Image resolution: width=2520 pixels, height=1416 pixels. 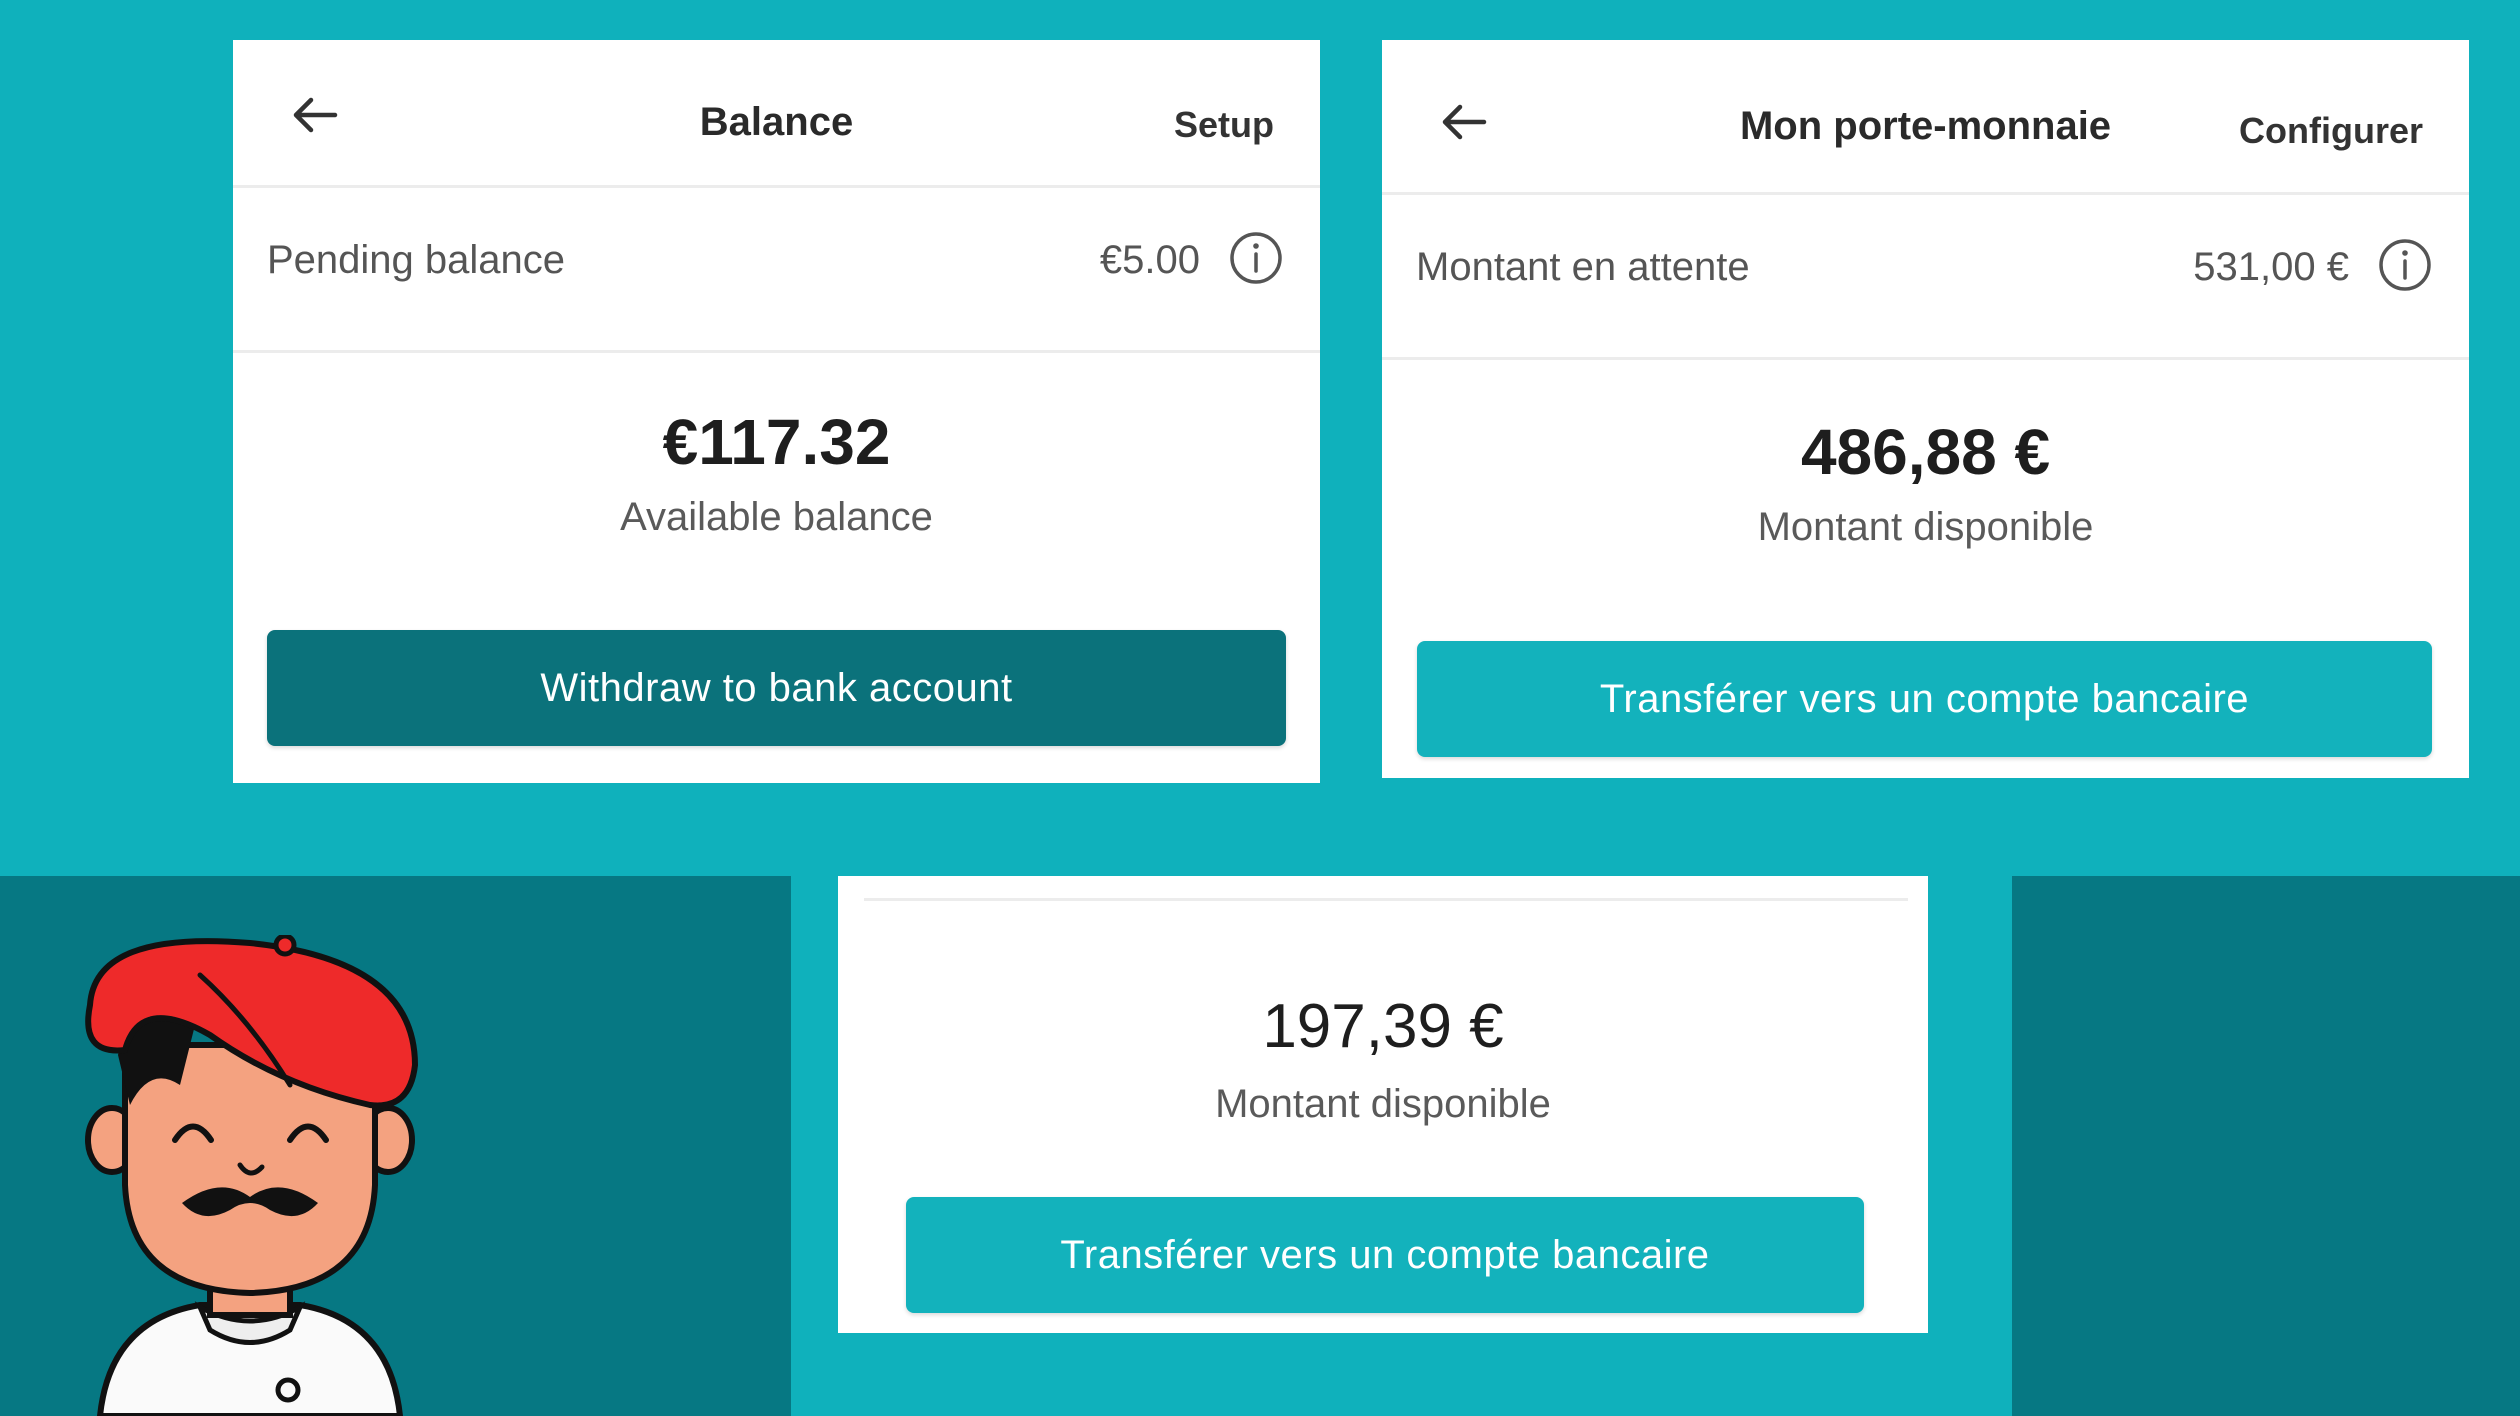 What do you see at coordinates (1925, 452) in the screenshot?
I see `available-balance-amount: 486,88 €` at bounding box center [1925, 452].